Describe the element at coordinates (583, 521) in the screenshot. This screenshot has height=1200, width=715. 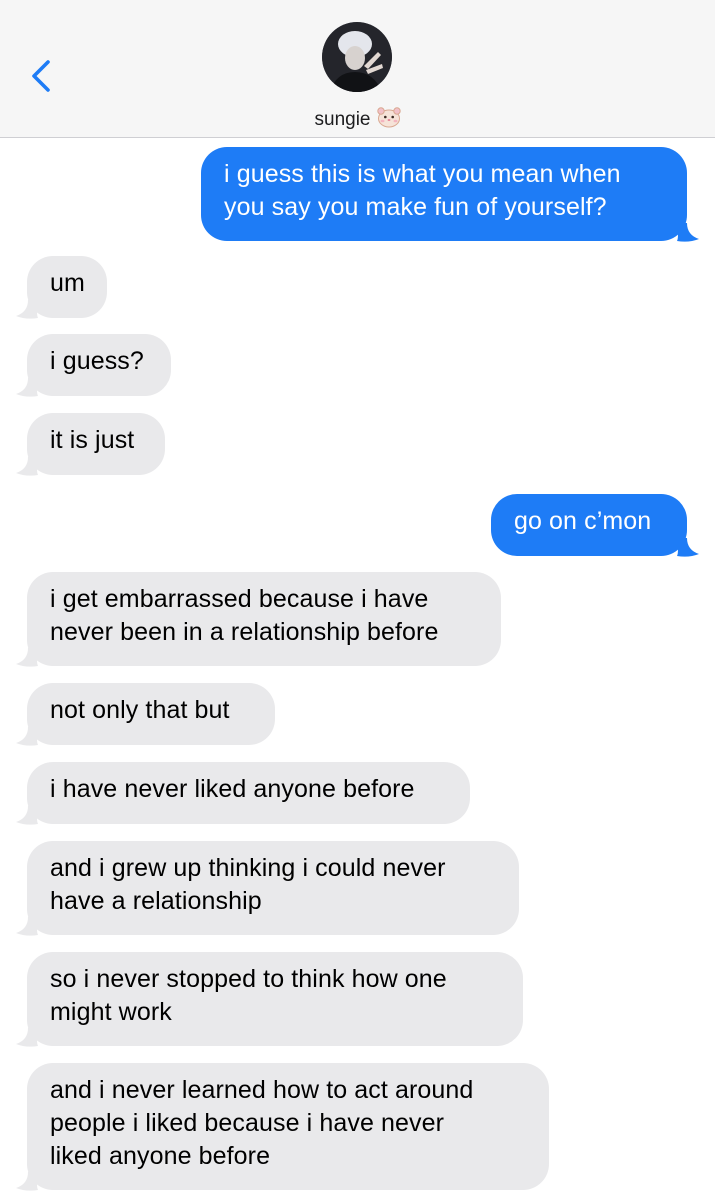
I see `message-line: go on c’mon` at that location.